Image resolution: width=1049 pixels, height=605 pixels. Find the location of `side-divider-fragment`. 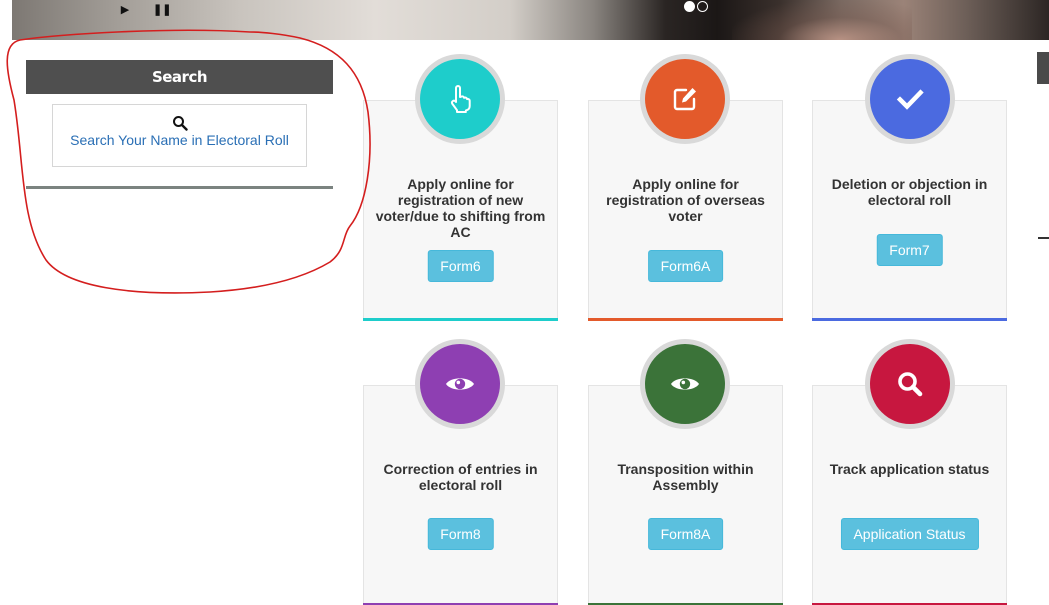

side-divider-fragment is located at coordinates (1043, 238).